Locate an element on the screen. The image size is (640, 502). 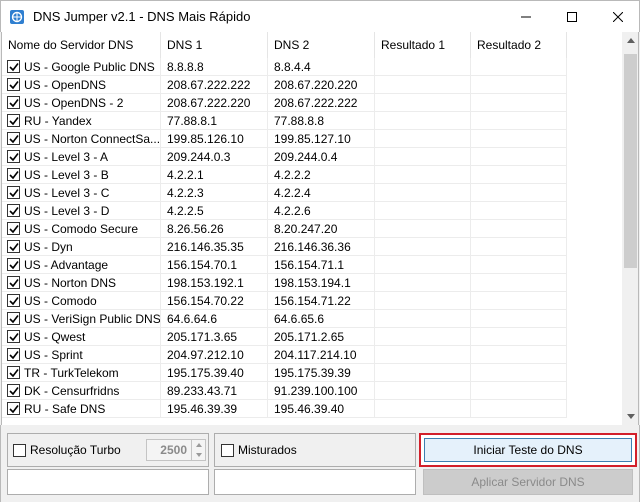
close-icon is located at coordinates (618, 16).